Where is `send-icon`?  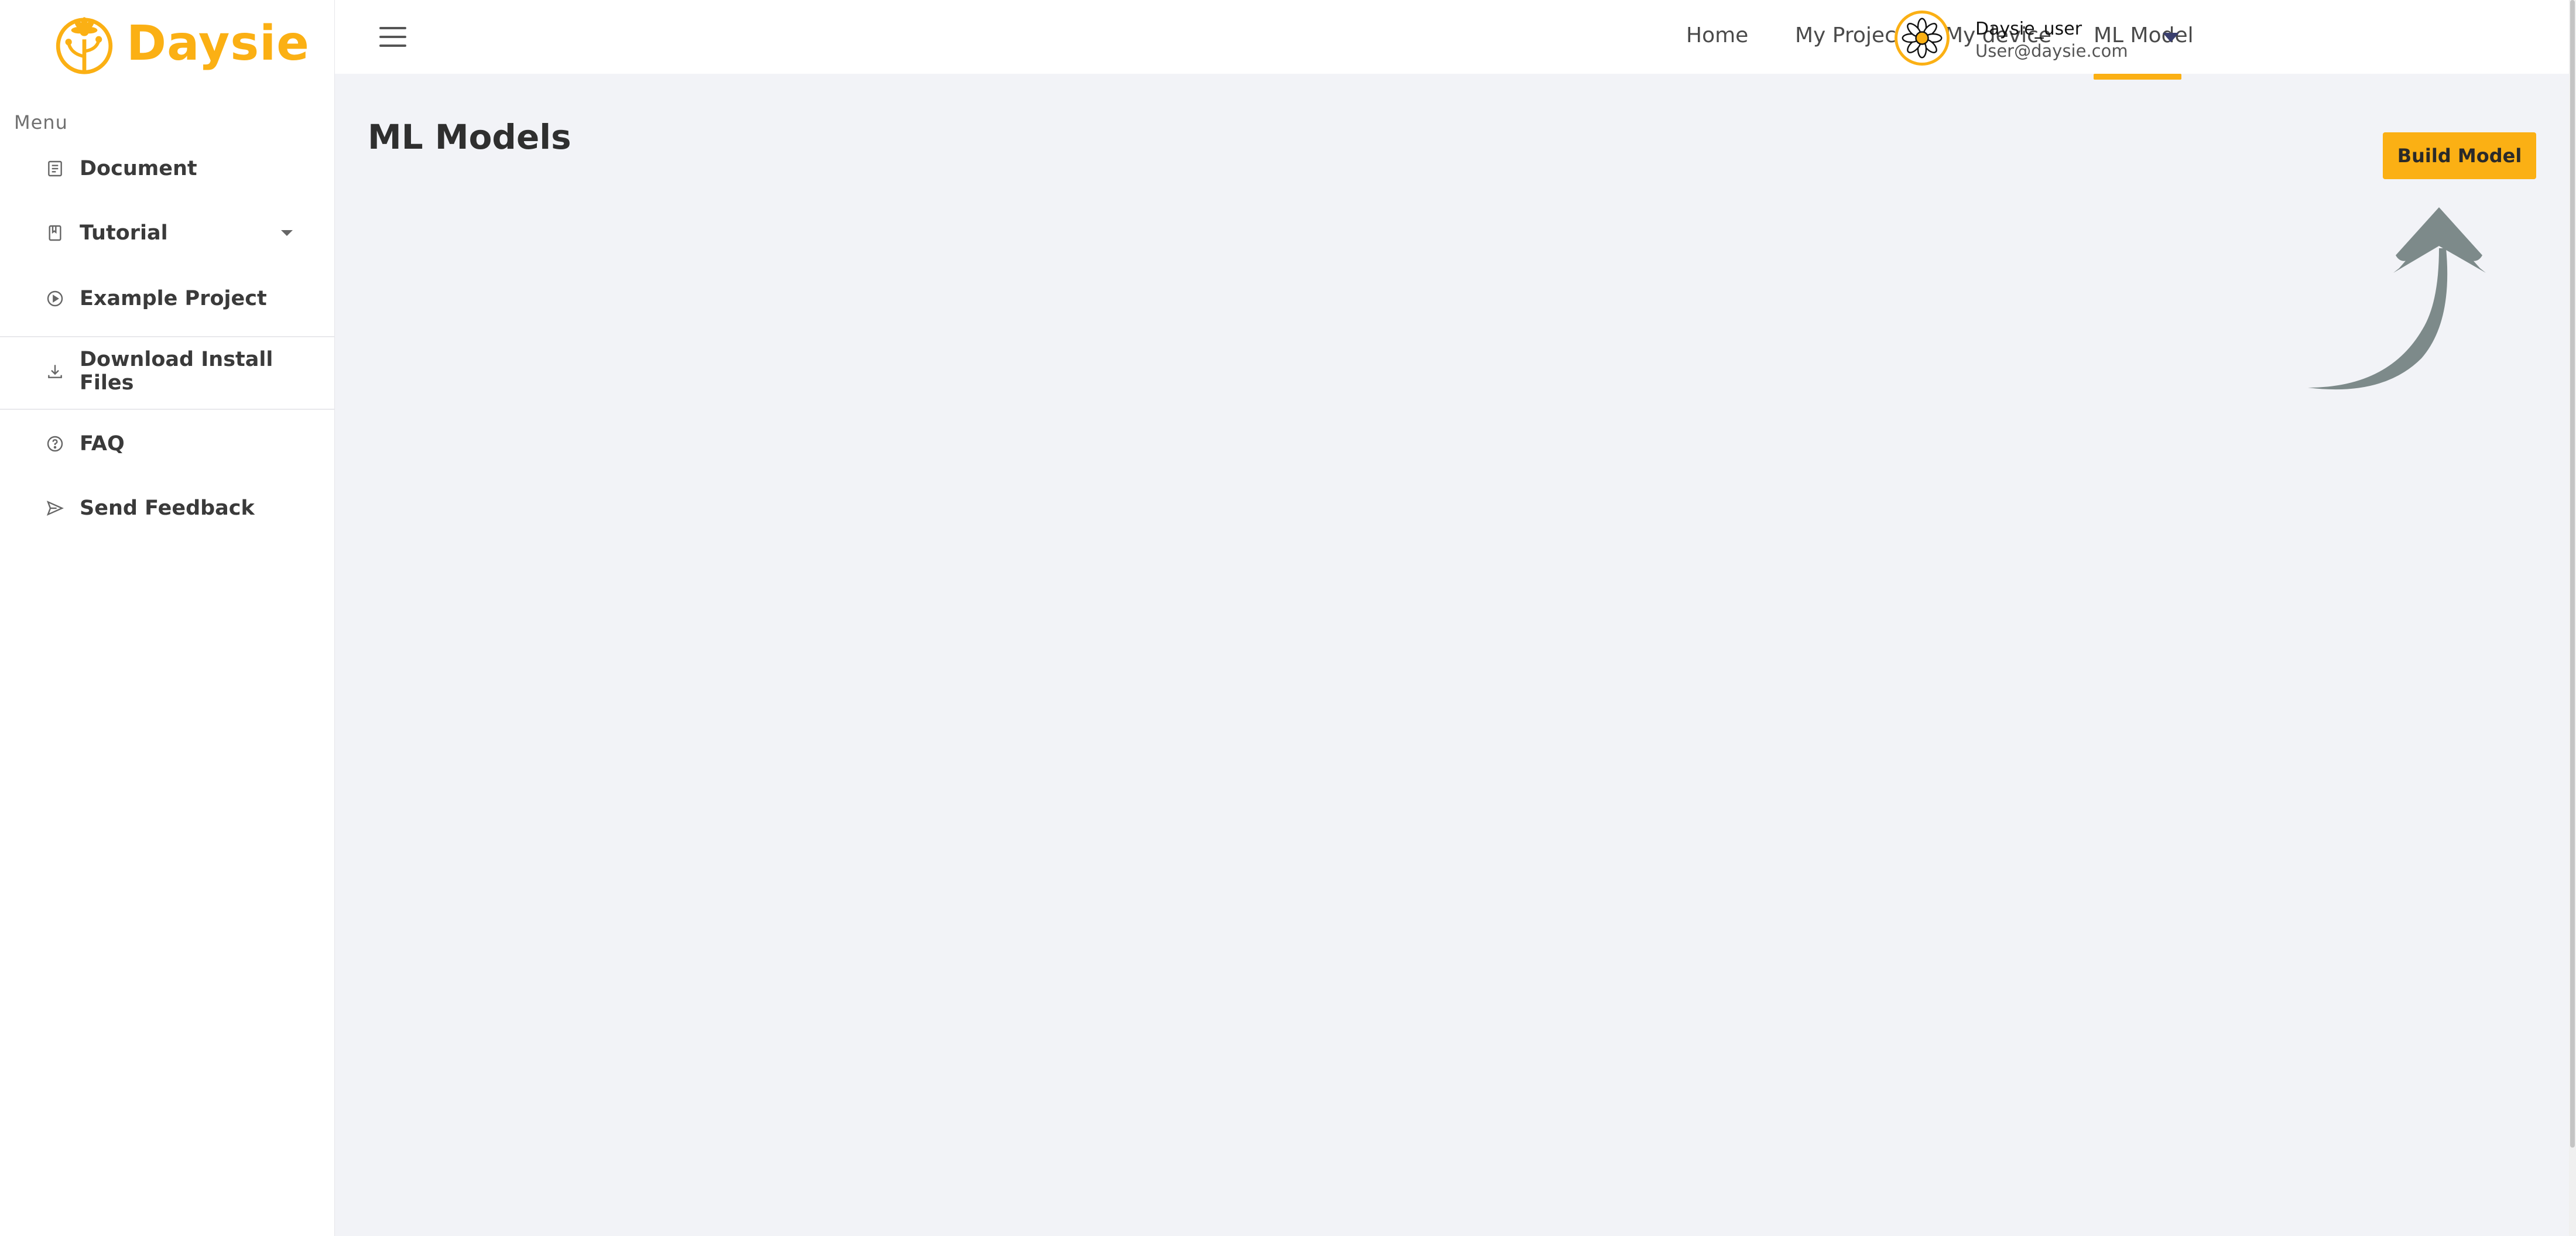
send-icon is located at coordinates (55, 508).